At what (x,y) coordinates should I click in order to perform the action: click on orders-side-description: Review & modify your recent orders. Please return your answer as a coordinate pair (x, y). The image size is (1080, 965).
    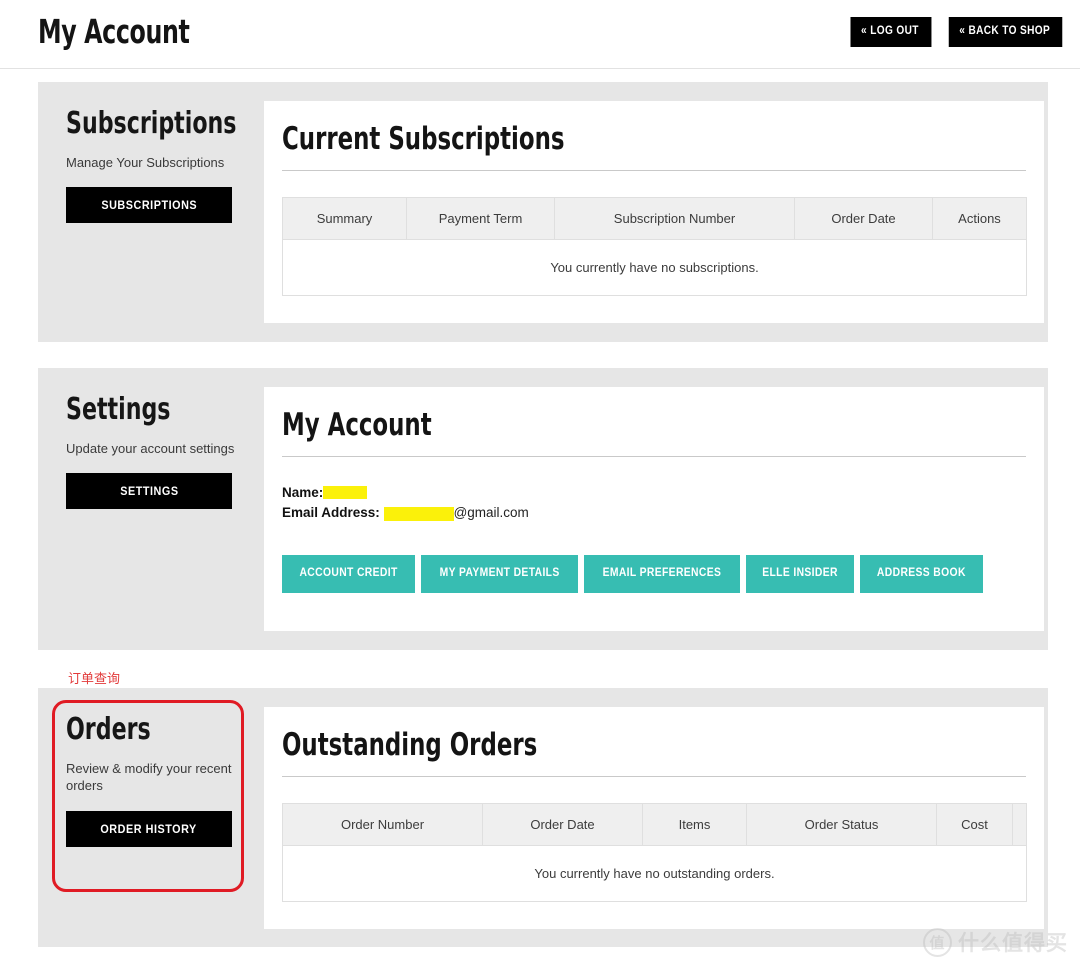
    Looking at the image, I should click on (149, 777).